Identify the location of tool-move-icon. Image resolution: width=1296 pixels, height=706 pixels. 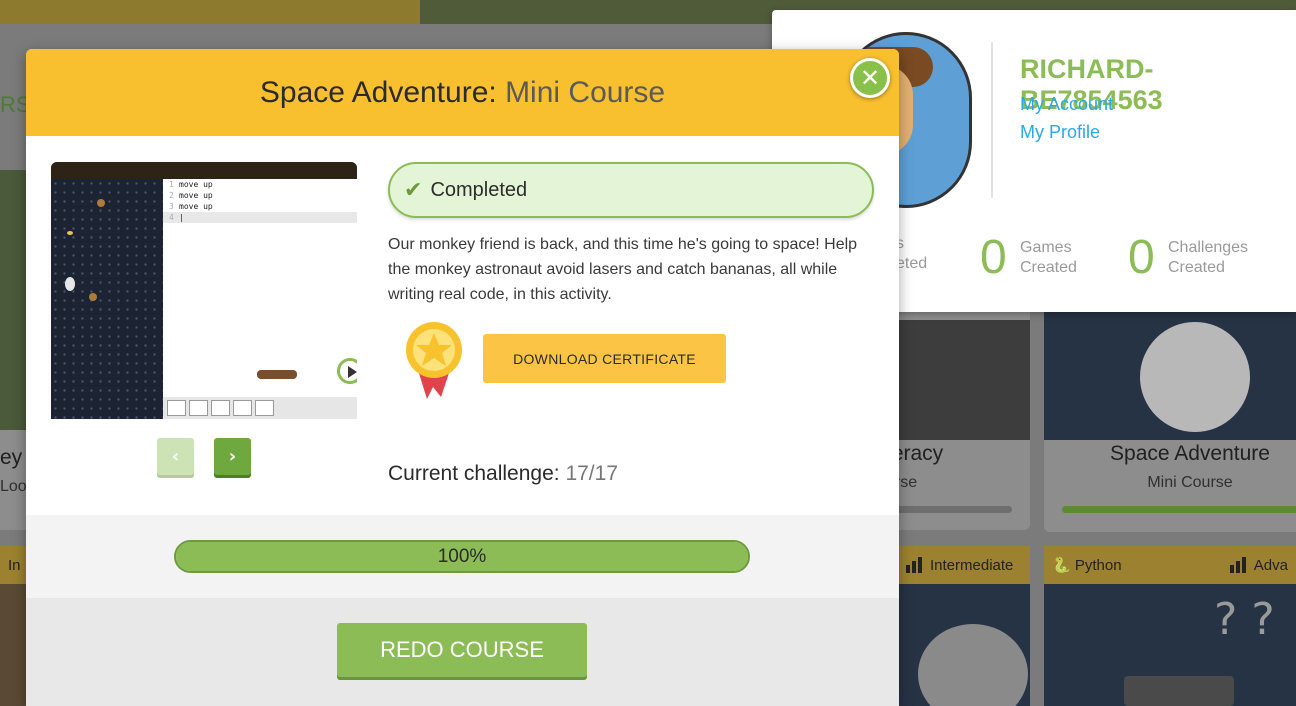
(176, 408).